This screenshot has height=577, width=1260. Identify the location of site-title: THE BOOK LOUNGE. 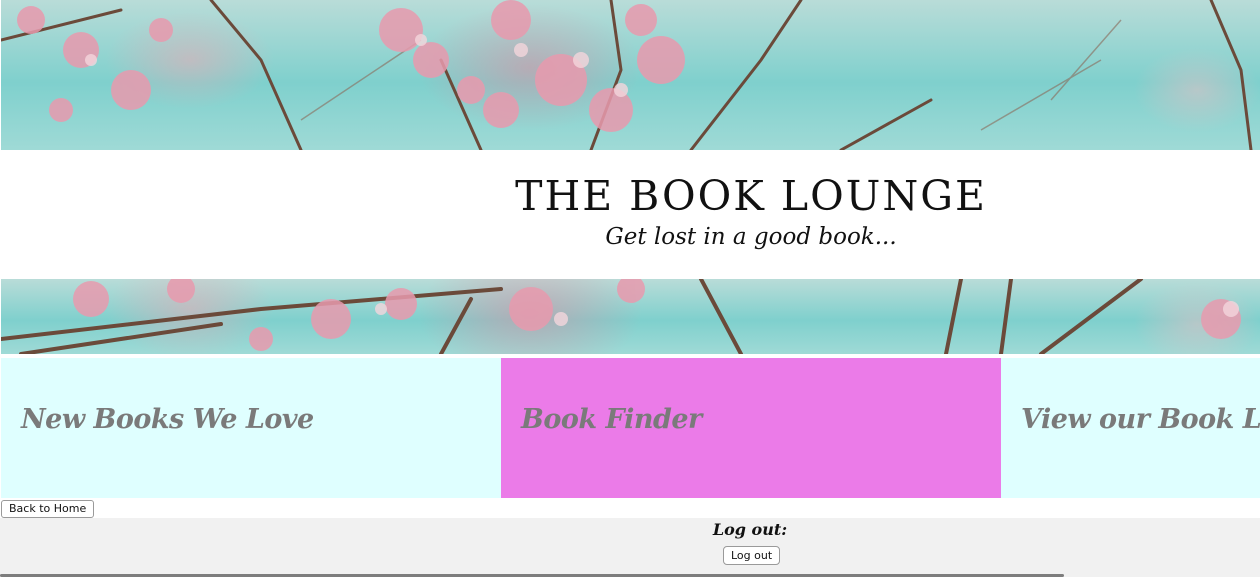
(751, 196).